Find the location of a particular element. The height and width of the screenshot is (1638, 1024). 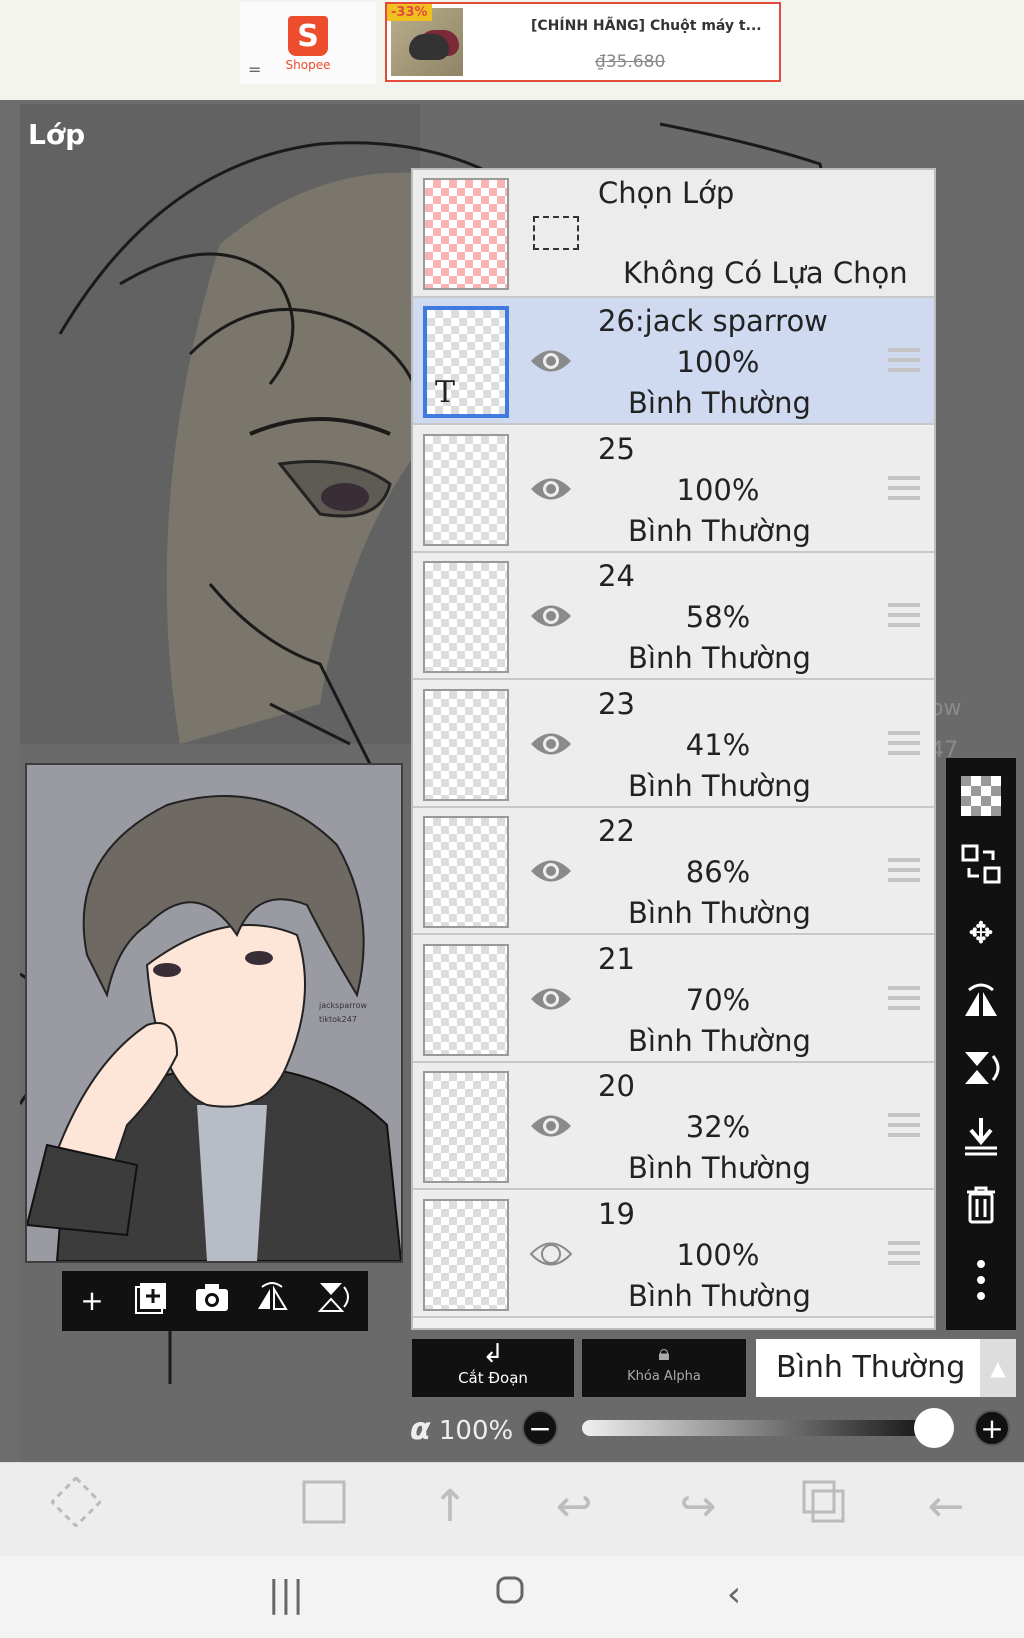

system-nav-bar: ||| ‹ is located at coordinates (512, 1597).